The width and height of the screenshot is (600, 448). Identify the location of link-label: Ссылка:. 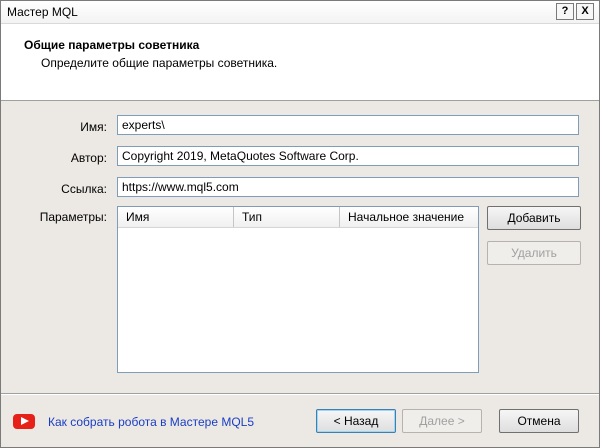
(84, 189).